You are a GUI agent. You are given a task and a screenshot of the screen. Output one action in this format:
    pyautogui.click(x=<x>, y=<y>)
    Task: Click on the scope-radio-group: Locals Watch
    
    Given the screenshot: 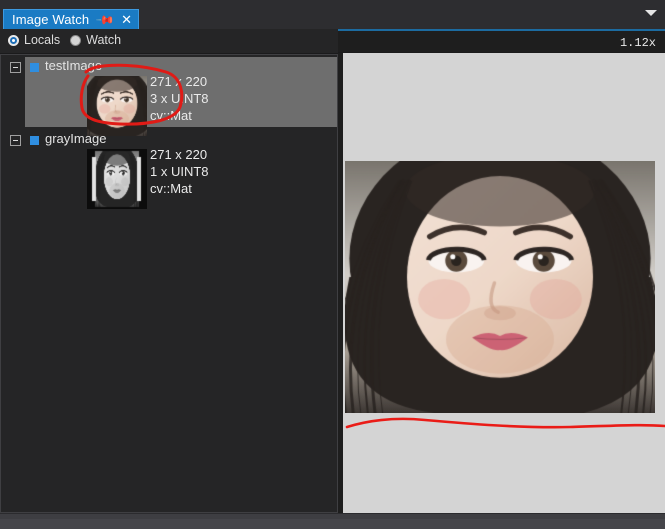 What is the action you would take?
    pyautogui.click(x=64, y=40)
    